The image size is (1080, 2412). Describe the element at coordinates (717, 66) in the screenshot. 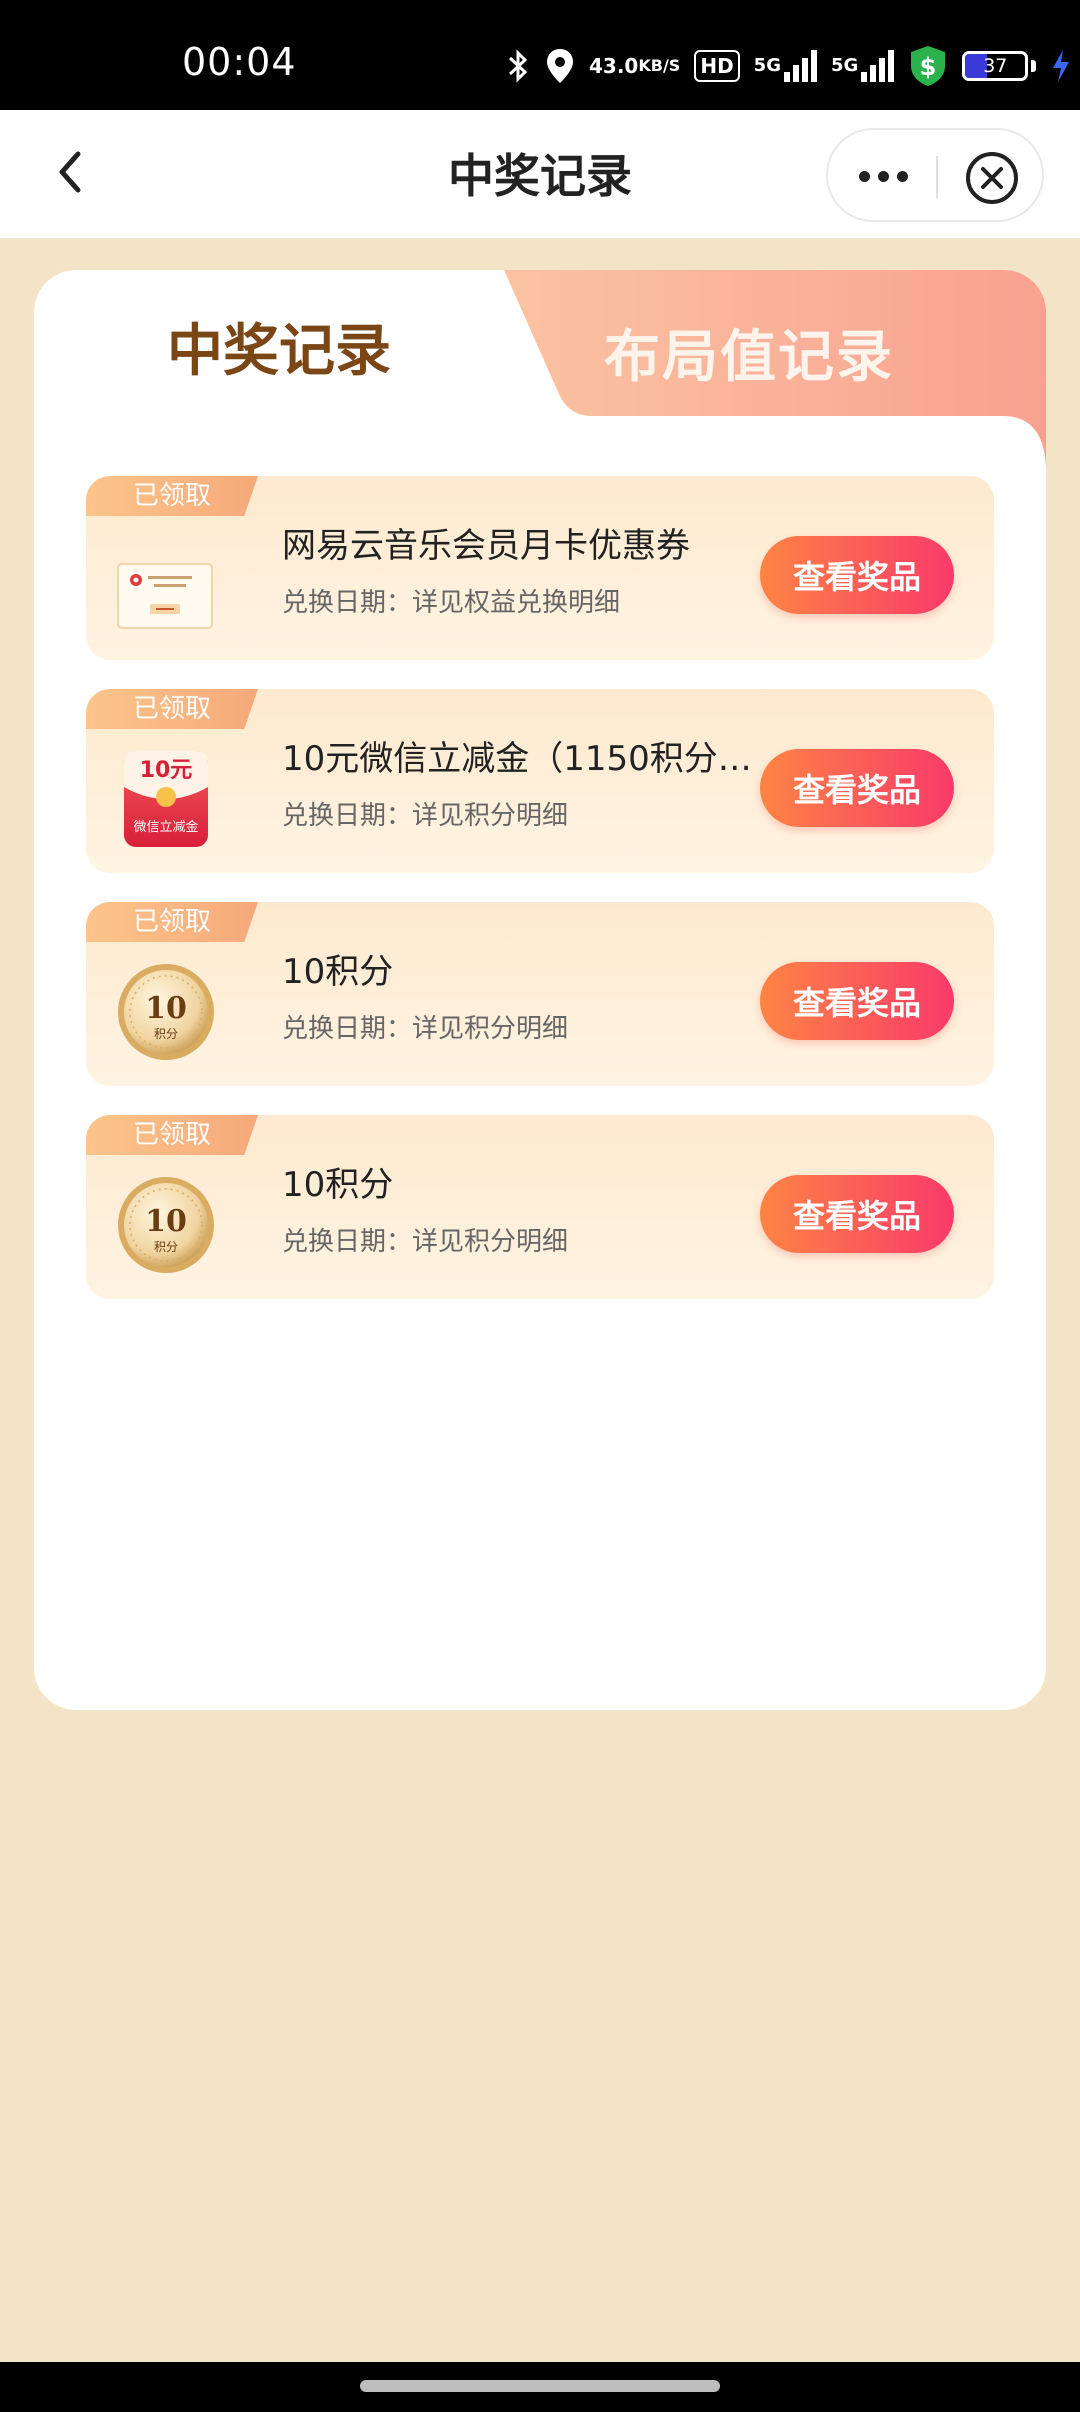

I see `hd-voice-icon: HD` at that location.